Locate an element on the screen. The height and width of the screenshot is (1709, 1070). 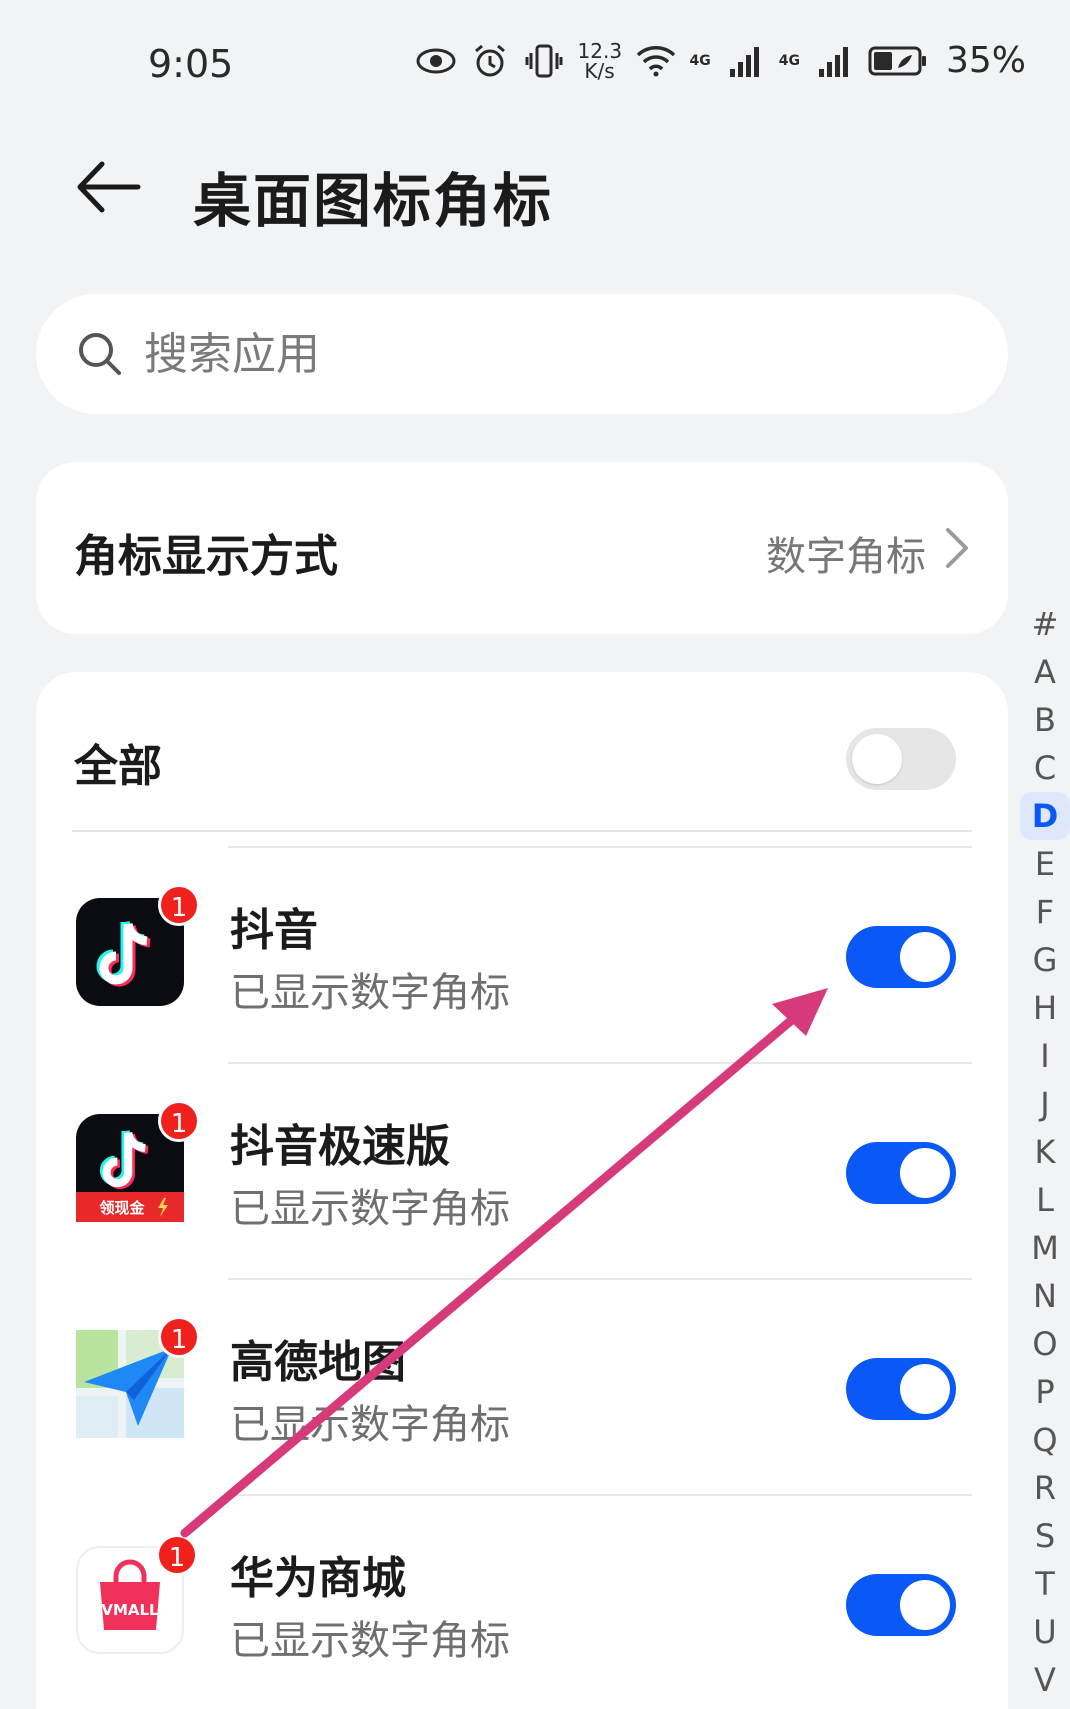
network-speed: 12.3 K/s is located at coordinates (600, 60).